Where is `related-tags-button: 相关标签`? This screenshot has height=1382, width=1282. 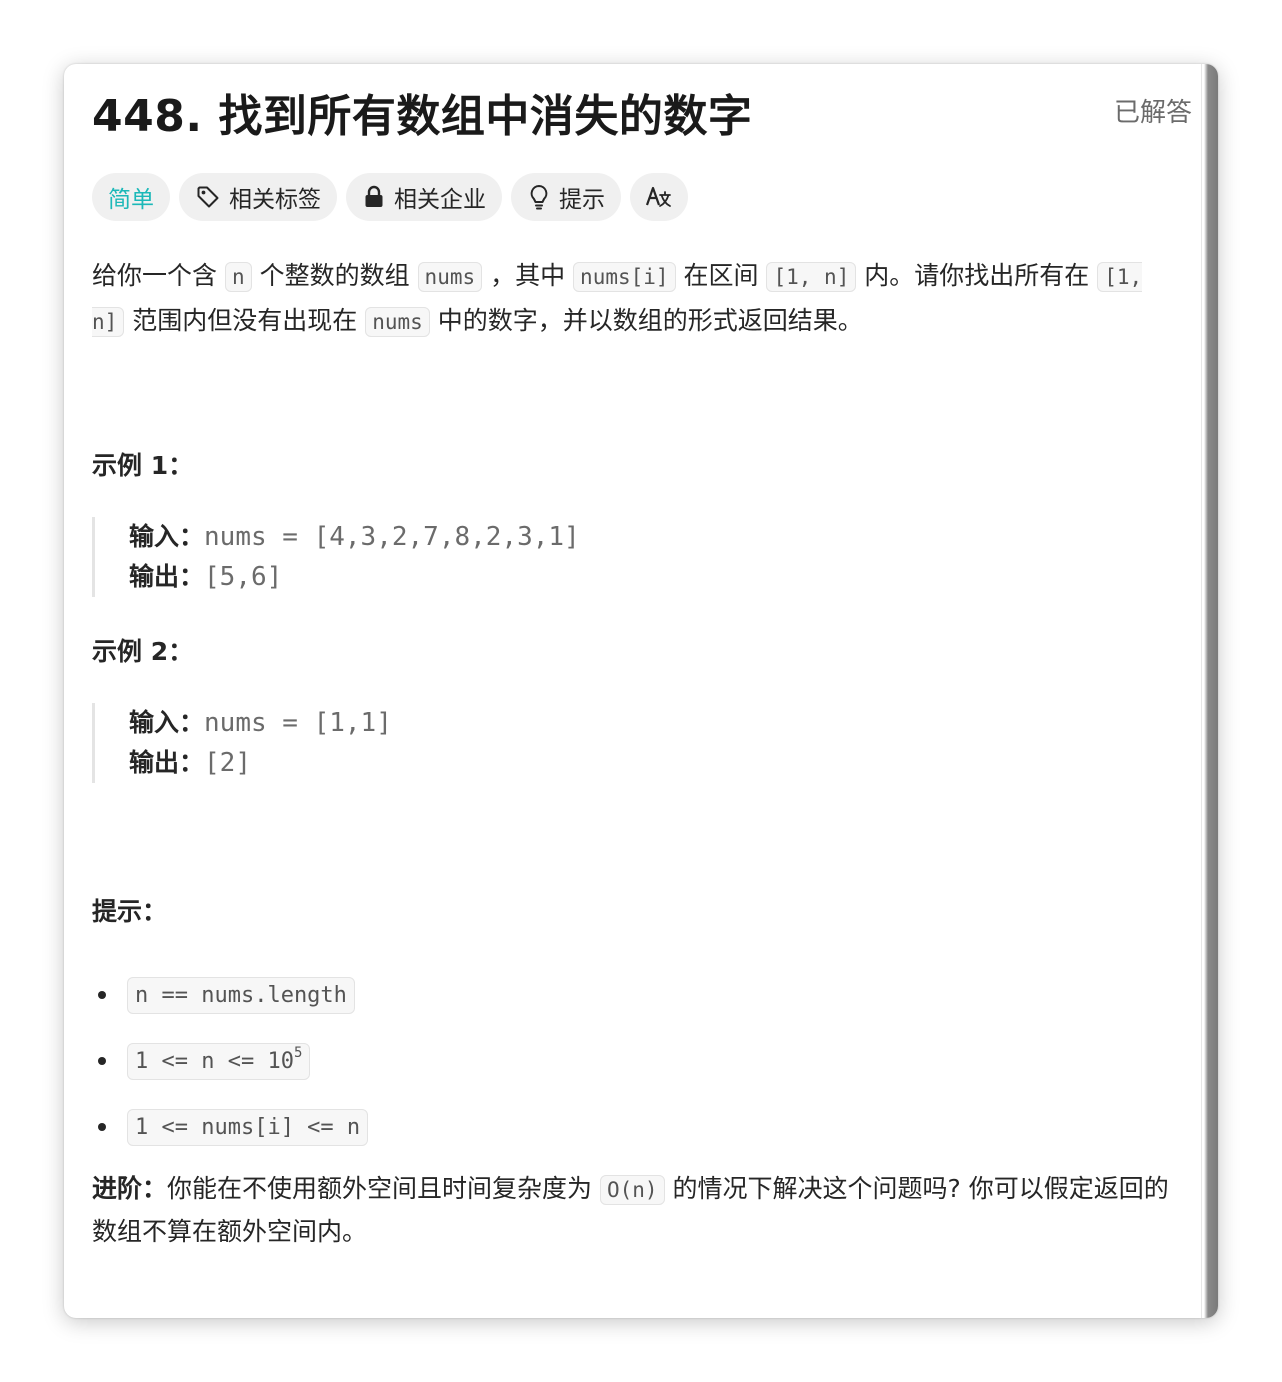
related-tags-button: 相关标签 is located at coordinates (258, 197).